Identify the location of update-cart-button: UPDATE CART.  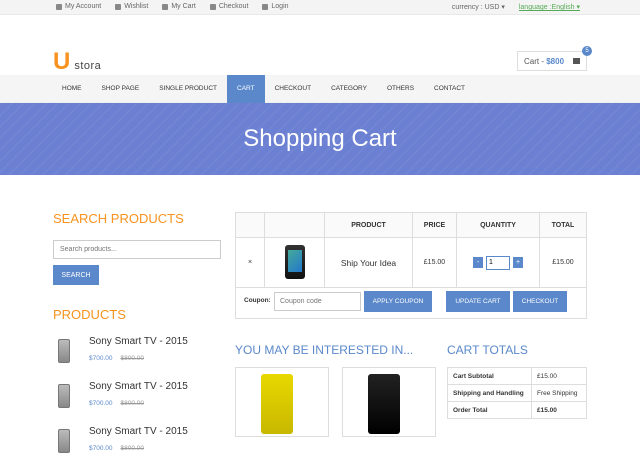
(478, 301).